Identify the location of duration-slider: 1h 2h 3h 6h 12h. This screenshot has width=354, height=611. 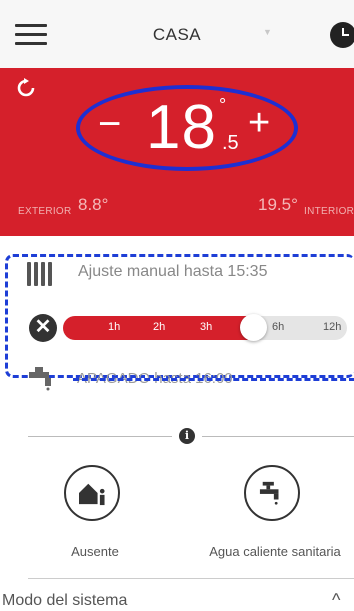
(205, 327).